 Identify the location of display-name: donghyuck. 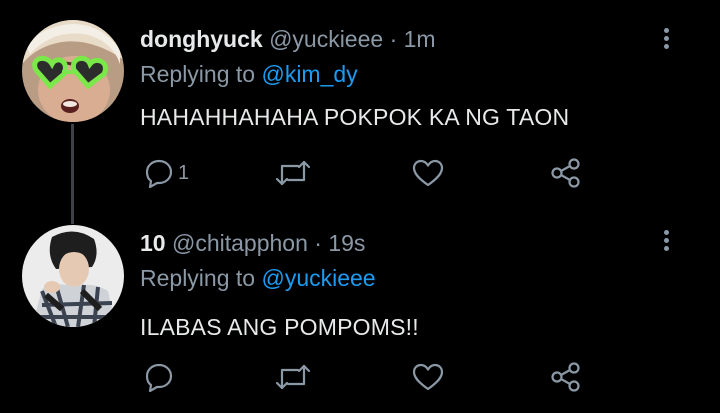
(201, 39).